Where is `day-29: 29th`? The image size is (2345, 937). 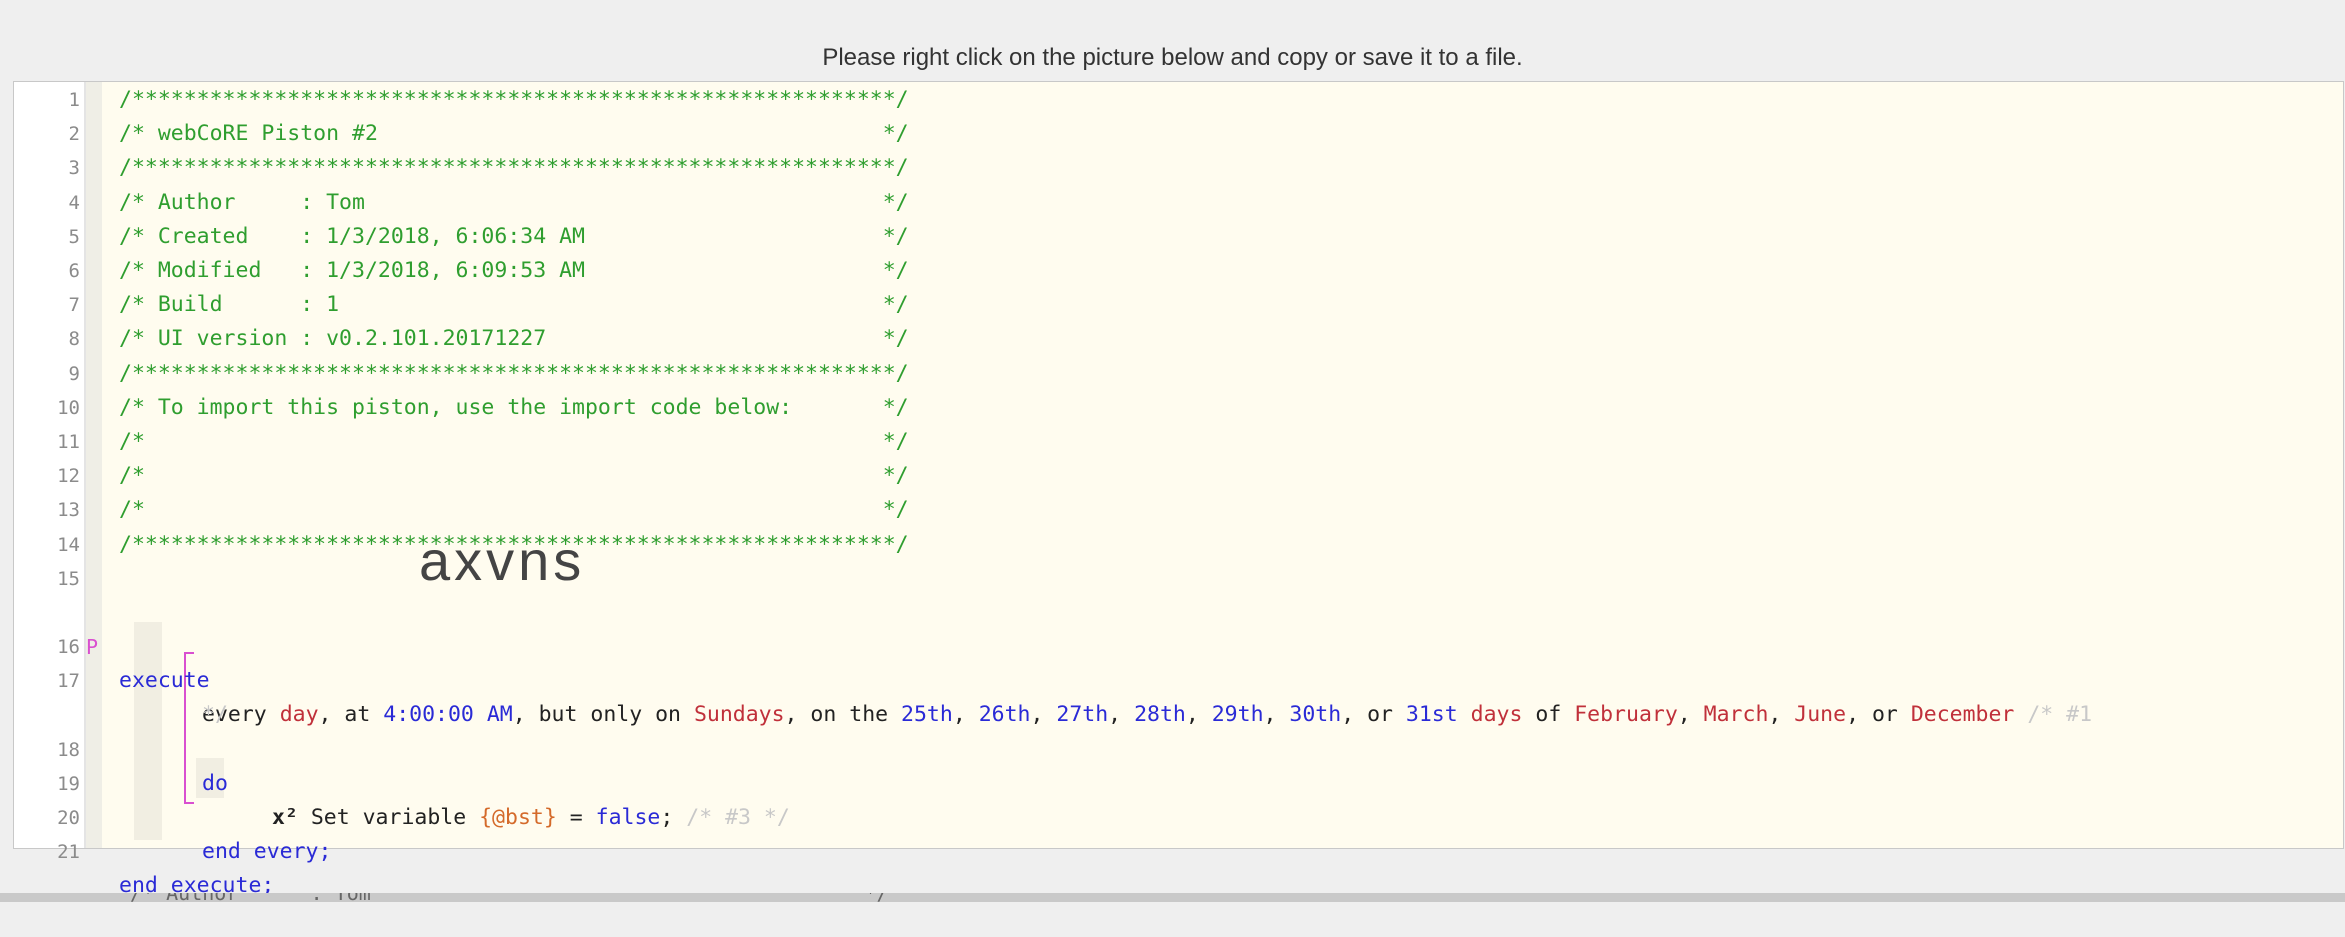 day-29: 29th is located at coordinates (1237, 715).